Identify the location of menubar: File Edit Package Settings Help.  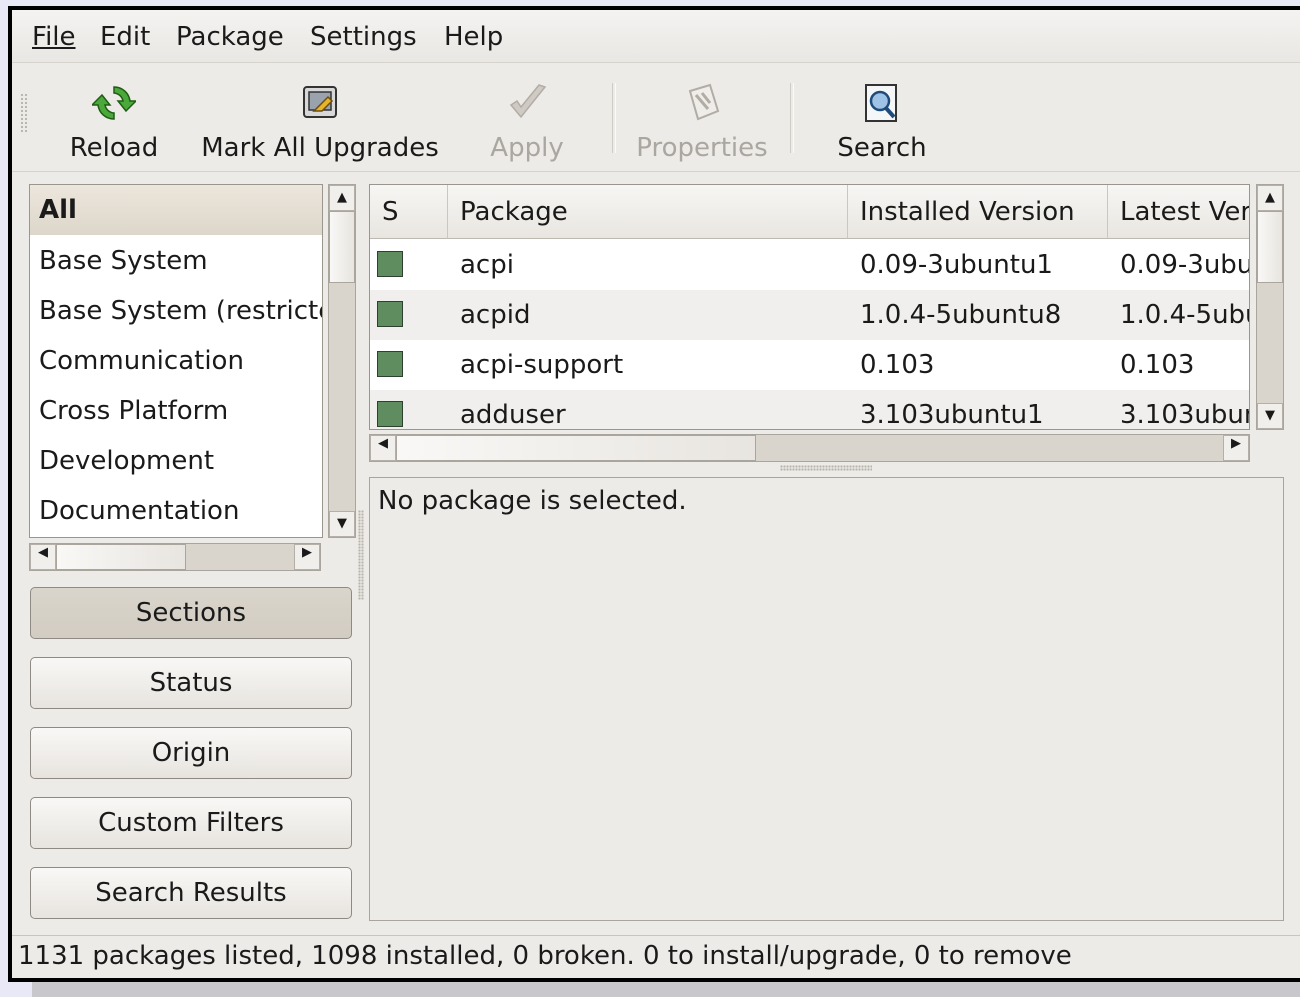
(656, 36).